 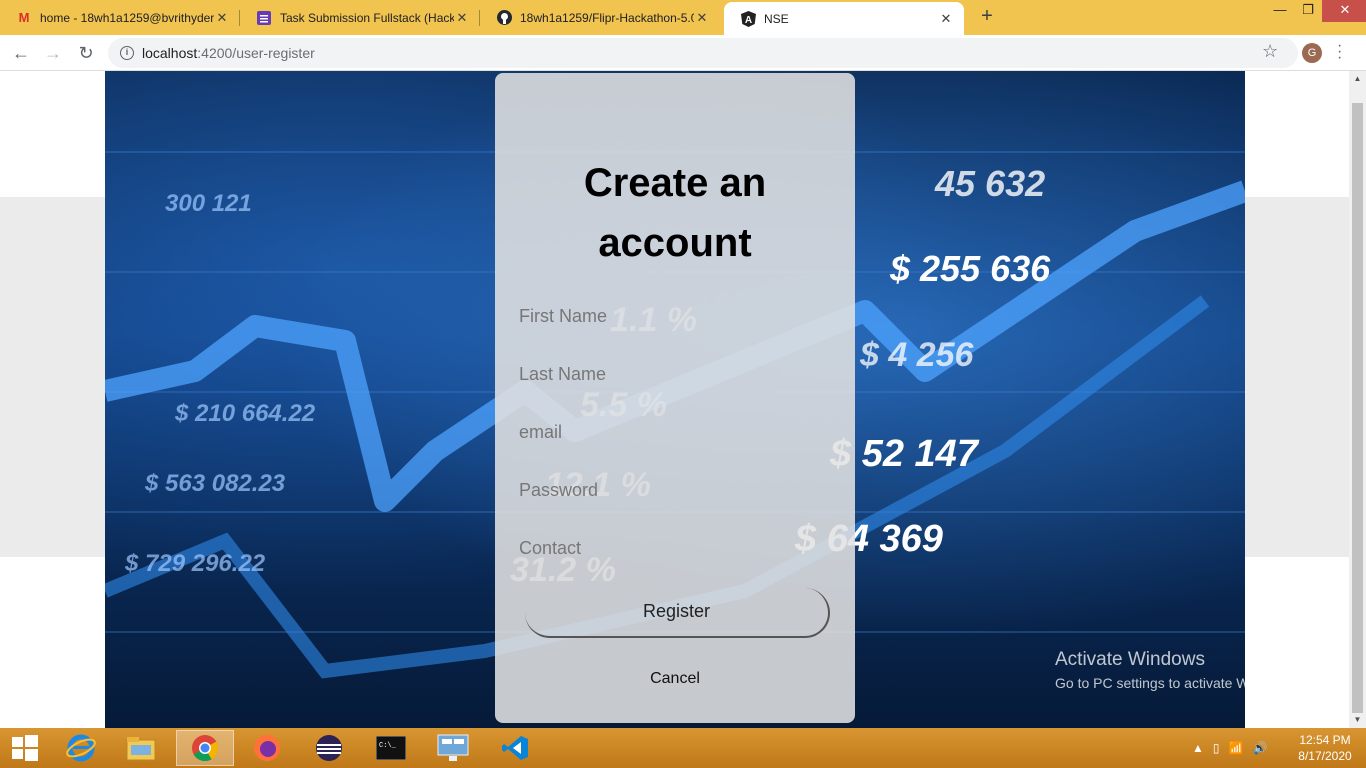 What do you see at coordinates (388, 746) in the screenshot?
I see `svg-text: C:\_` at bounding box center [388, 746].